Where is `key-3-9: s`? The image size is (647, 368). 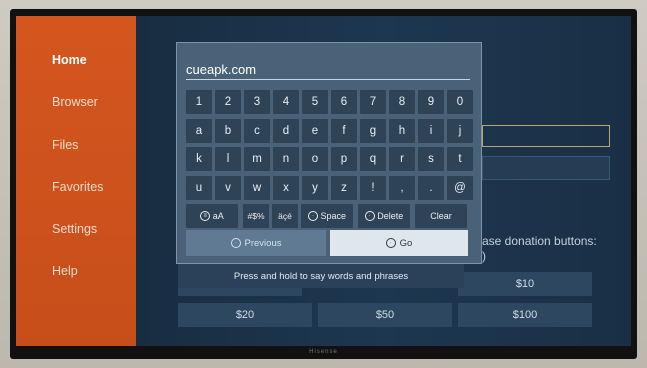
key-3-9: s is located at coordinates (431, 159).